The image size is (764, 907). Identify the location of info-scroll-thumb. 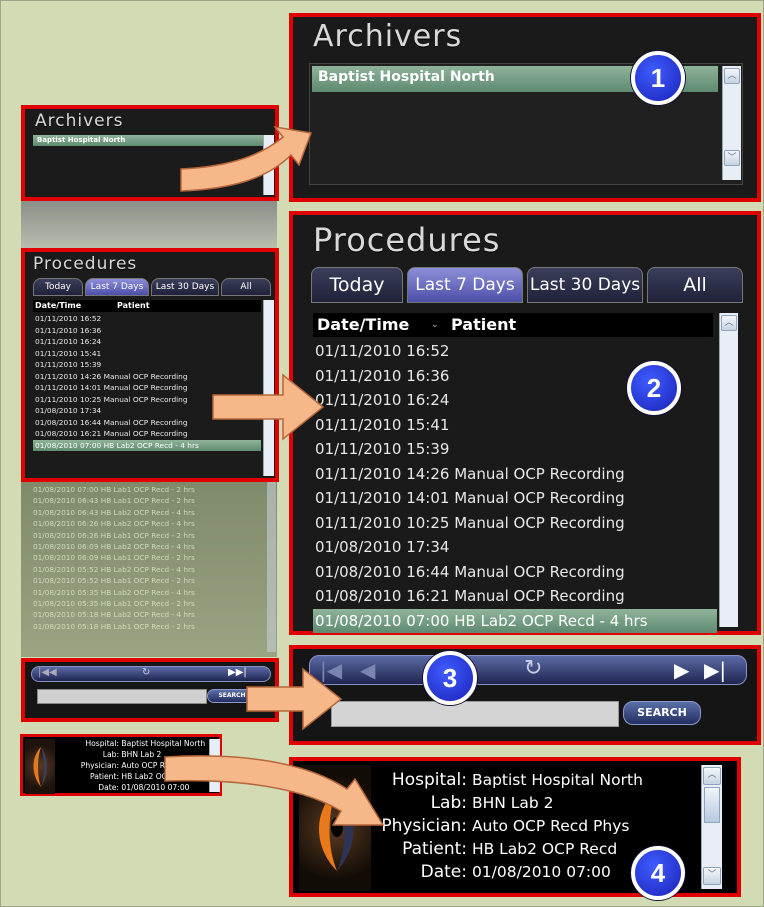
(712, 805).